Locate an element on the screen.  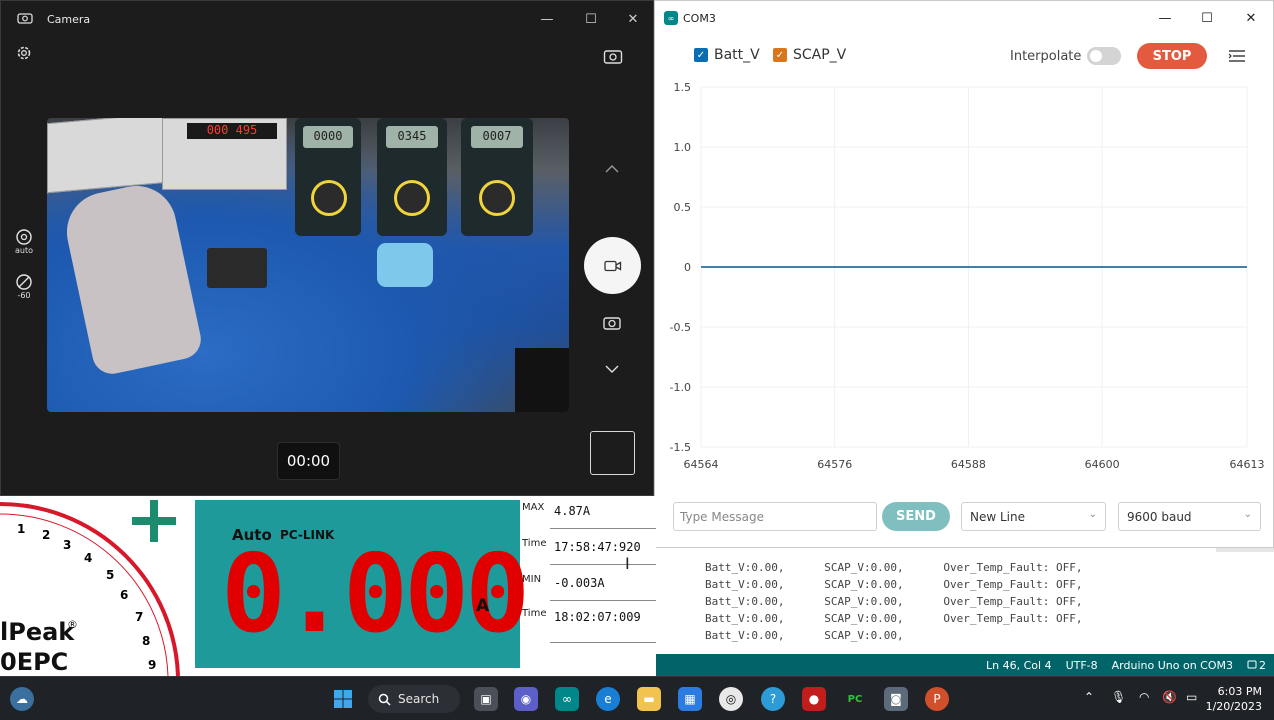
multimeter-lcd: 0000 is located at coordinates (328, 137).